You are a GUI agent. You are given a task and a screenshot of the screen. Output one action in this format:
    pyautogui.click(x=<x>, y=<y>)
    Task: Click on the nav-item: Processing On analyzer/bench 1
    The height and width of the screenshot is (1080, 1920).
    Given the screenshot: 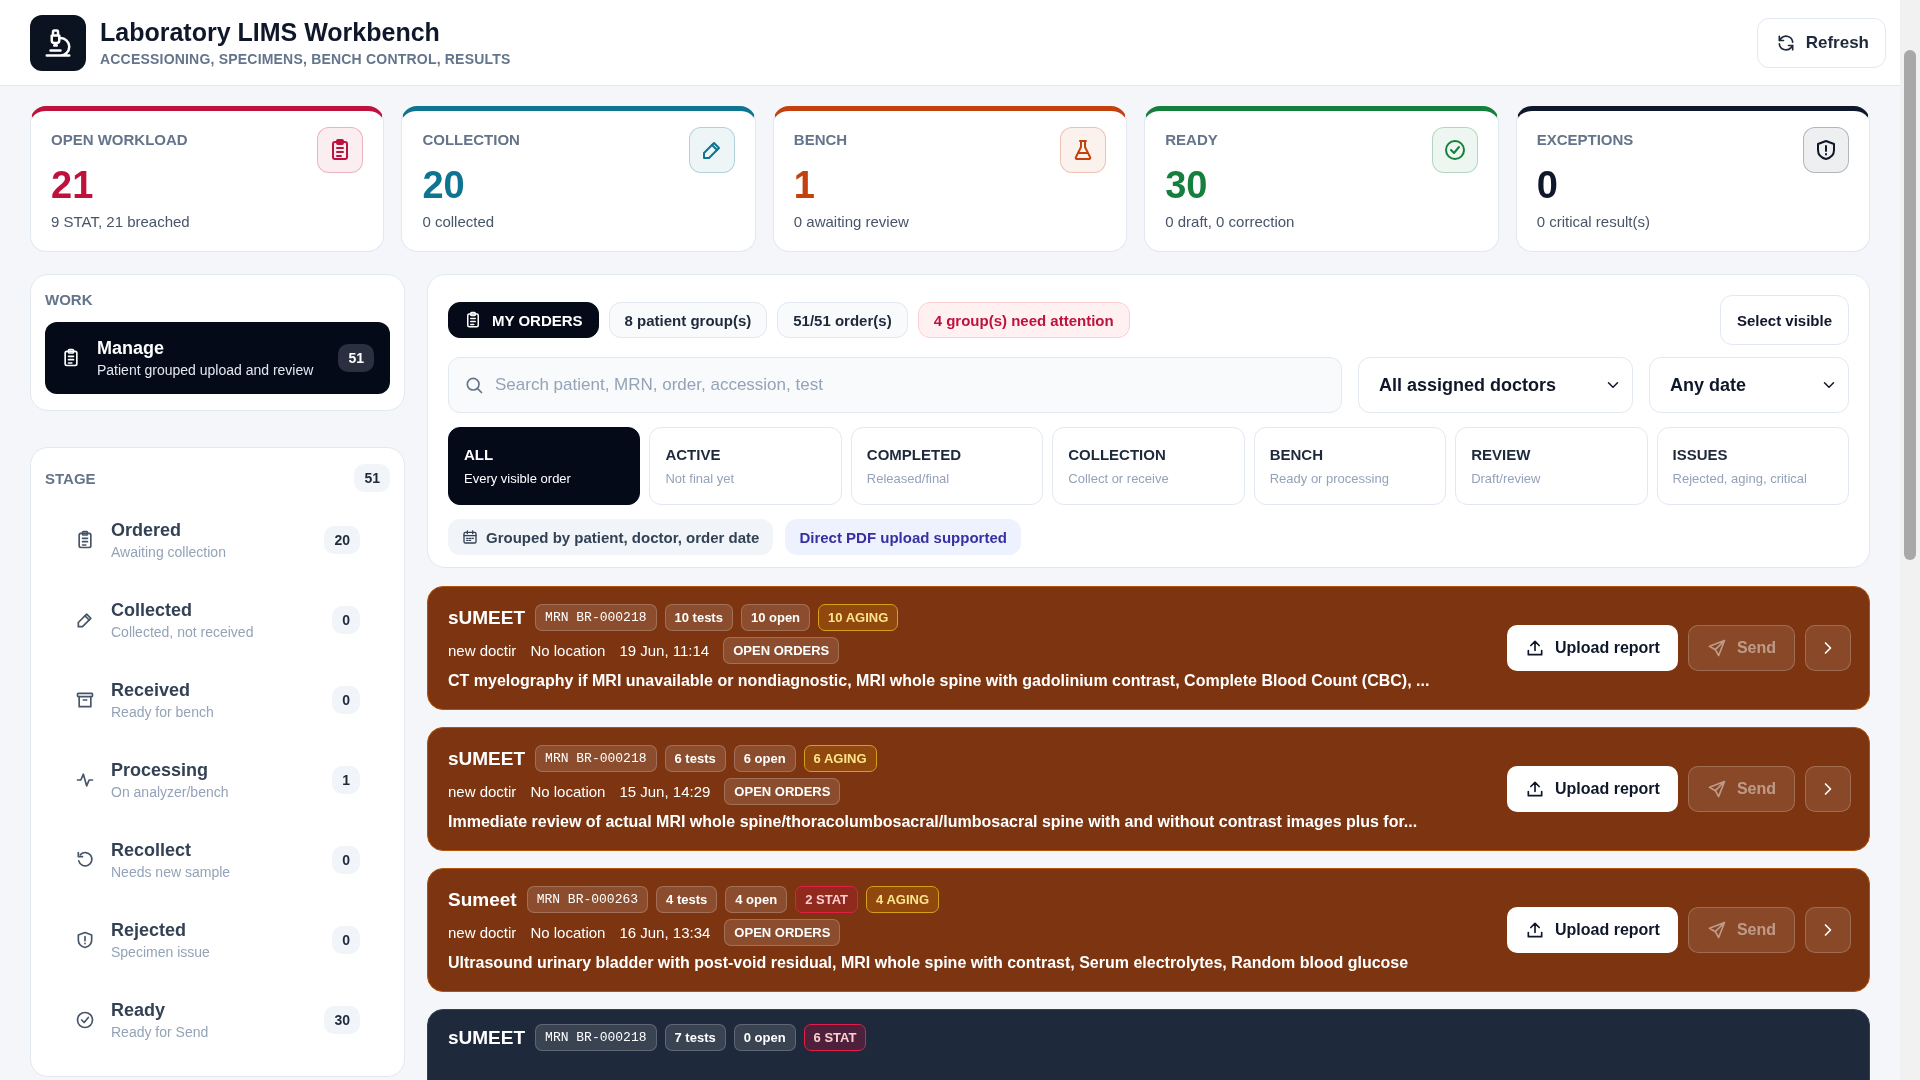 What is the action you would take?
    pyautogui.click(x=217, y=780)
    